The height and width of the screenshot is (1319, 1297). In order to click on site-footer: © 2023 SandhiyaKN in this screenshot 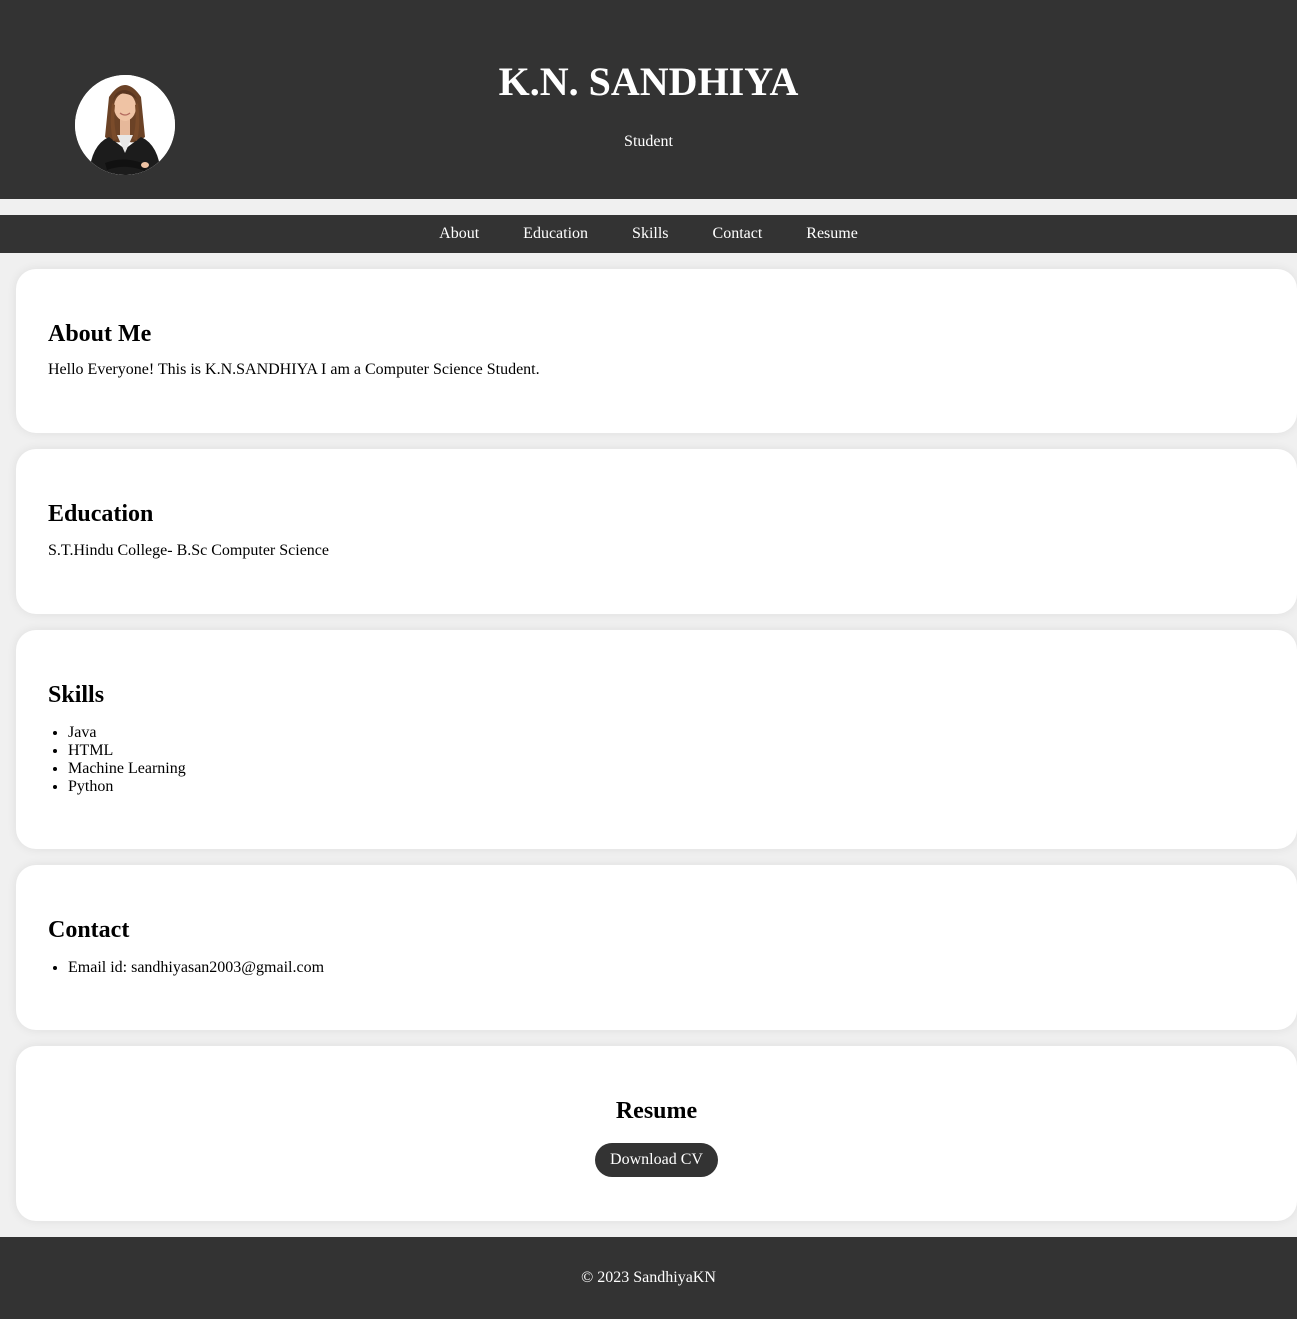, I will do `click(648, 1278)`.